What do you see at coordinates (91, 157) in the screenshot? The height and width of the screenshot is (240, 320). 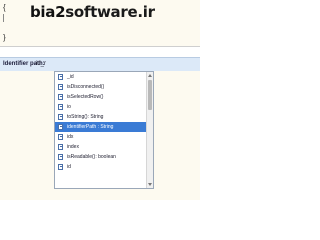 I see `autocomplete-item-label: isReadable(): boolean` at bounding box center [91, 157].